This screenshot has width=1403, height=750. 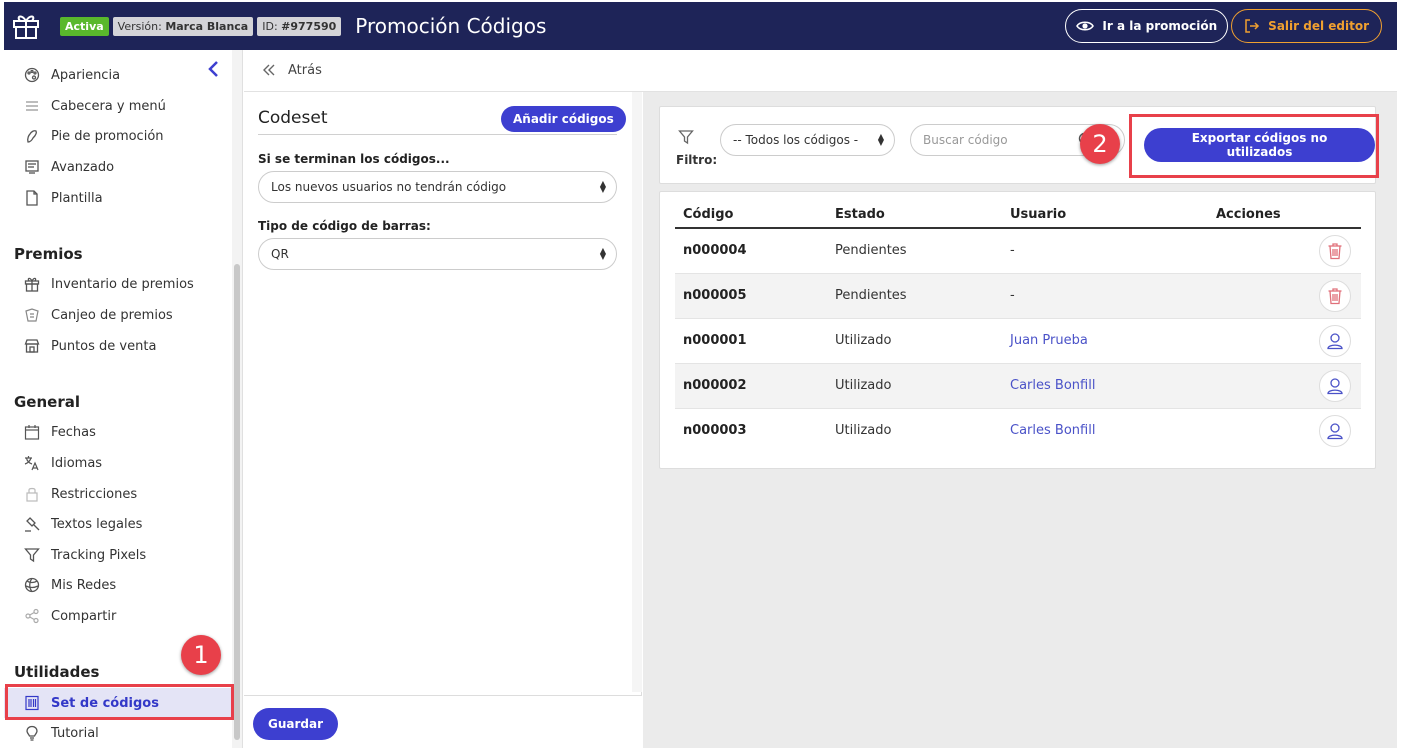 I want to click on sidebar-item-apariencia: Apariencia, so click(x=118, y=75).